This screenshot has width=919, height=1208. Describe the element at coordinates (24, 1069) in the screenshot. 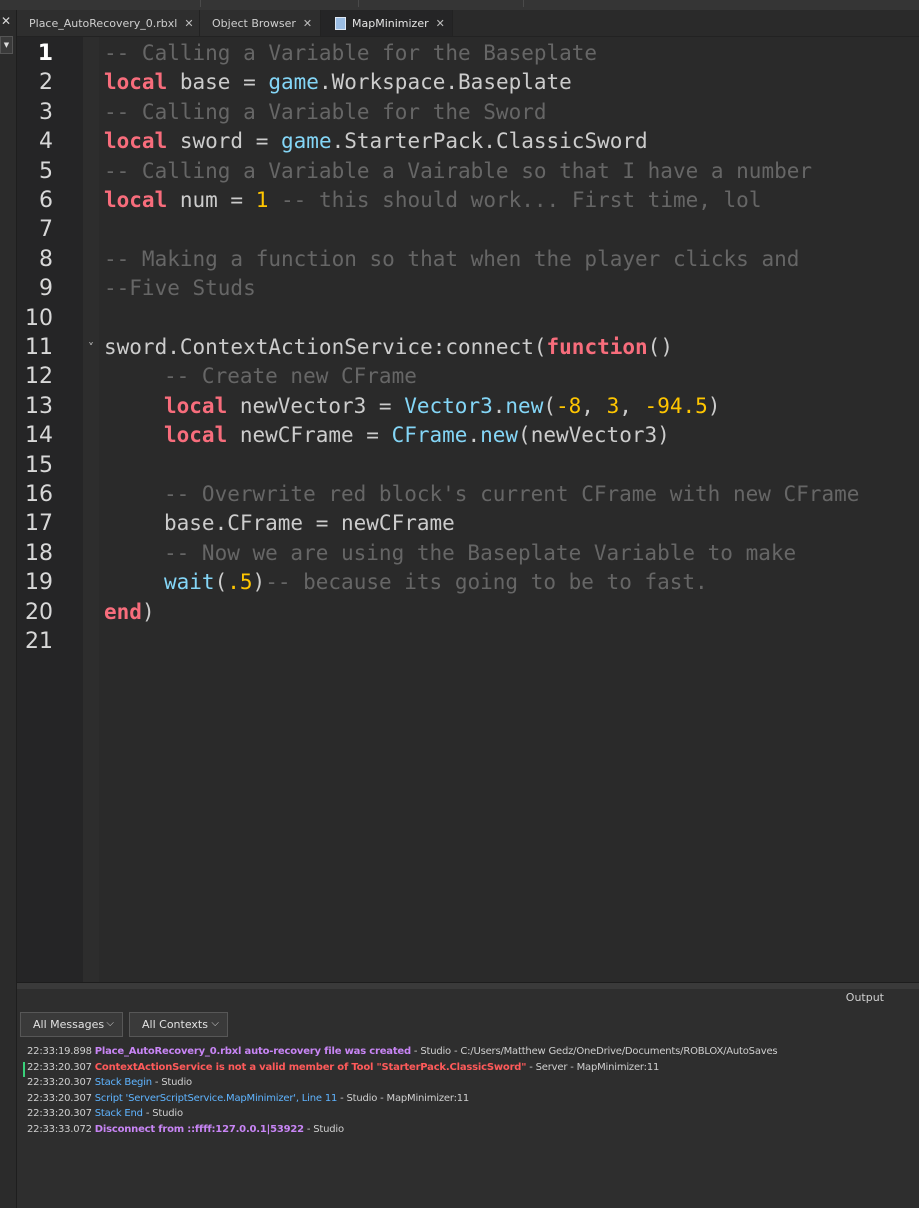

I see `selected-message-marker` at that location.